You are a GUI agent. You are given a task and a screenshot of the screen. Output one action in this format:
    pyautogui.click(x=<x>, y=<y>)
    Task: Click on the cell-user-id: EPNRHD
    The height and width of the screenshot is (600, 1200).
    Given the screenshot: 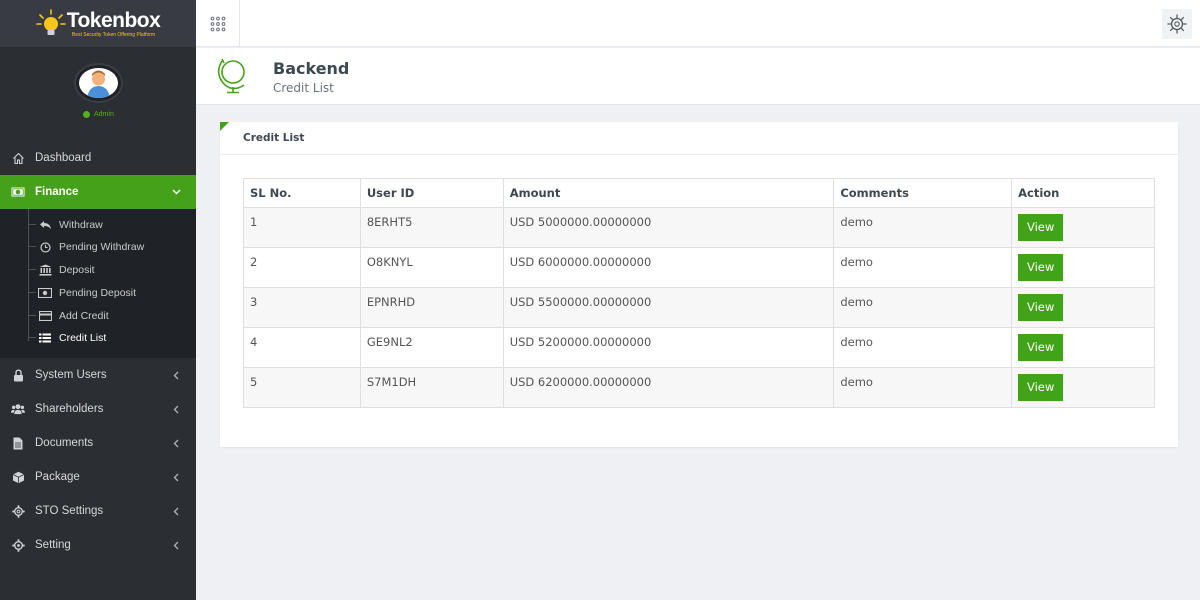 What is the action you would take?
    pyautogui.click(x=431, y=307)
    